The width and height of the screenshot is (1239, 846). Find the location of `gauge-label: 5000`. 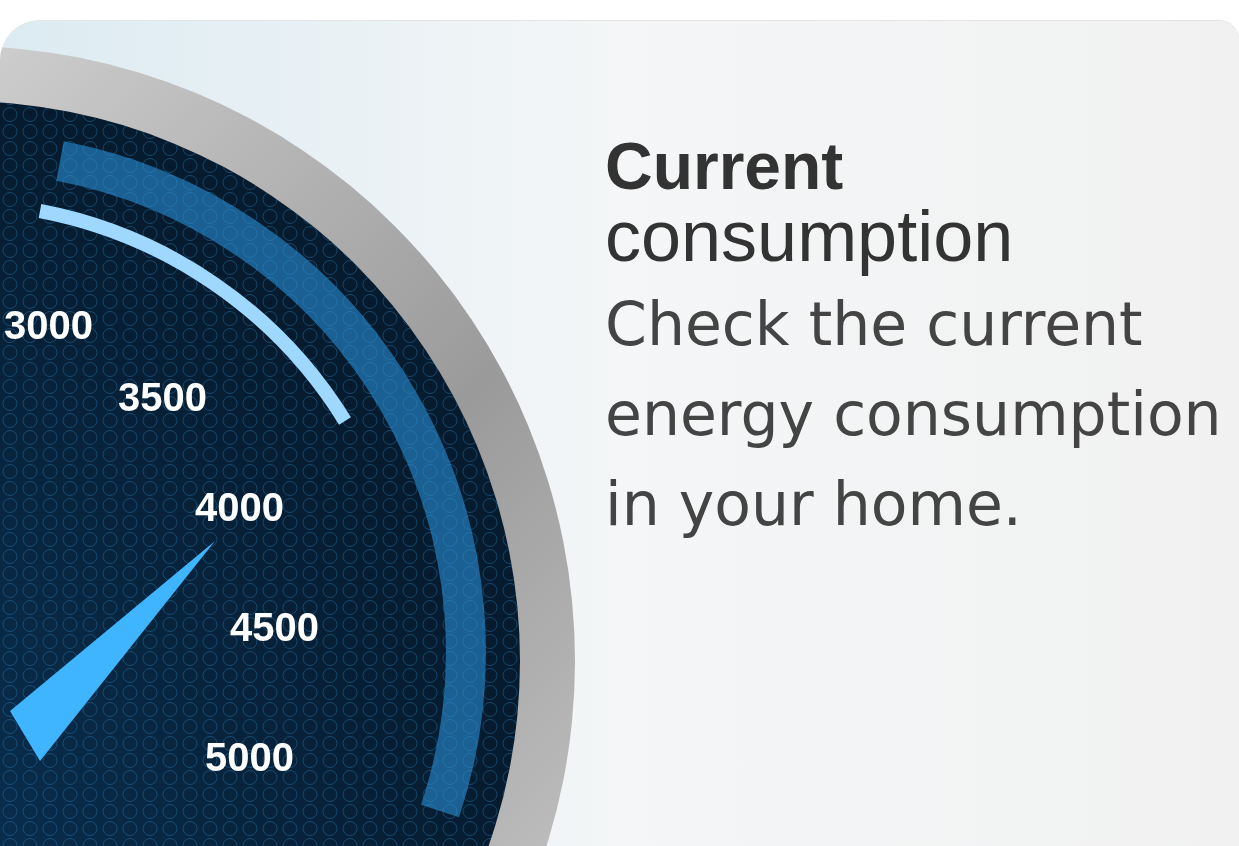

gauge-label: 5000 is located at coordinates (249, 757).